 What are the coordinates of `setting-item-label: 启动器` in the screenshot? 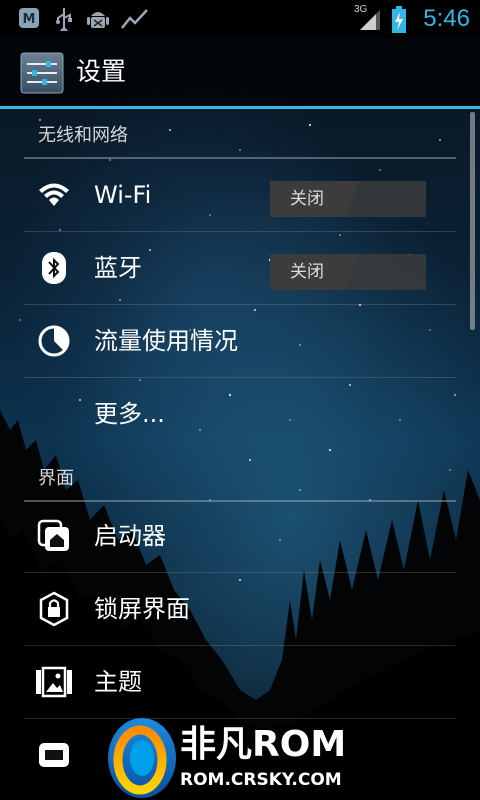 It's located at (130, 536).